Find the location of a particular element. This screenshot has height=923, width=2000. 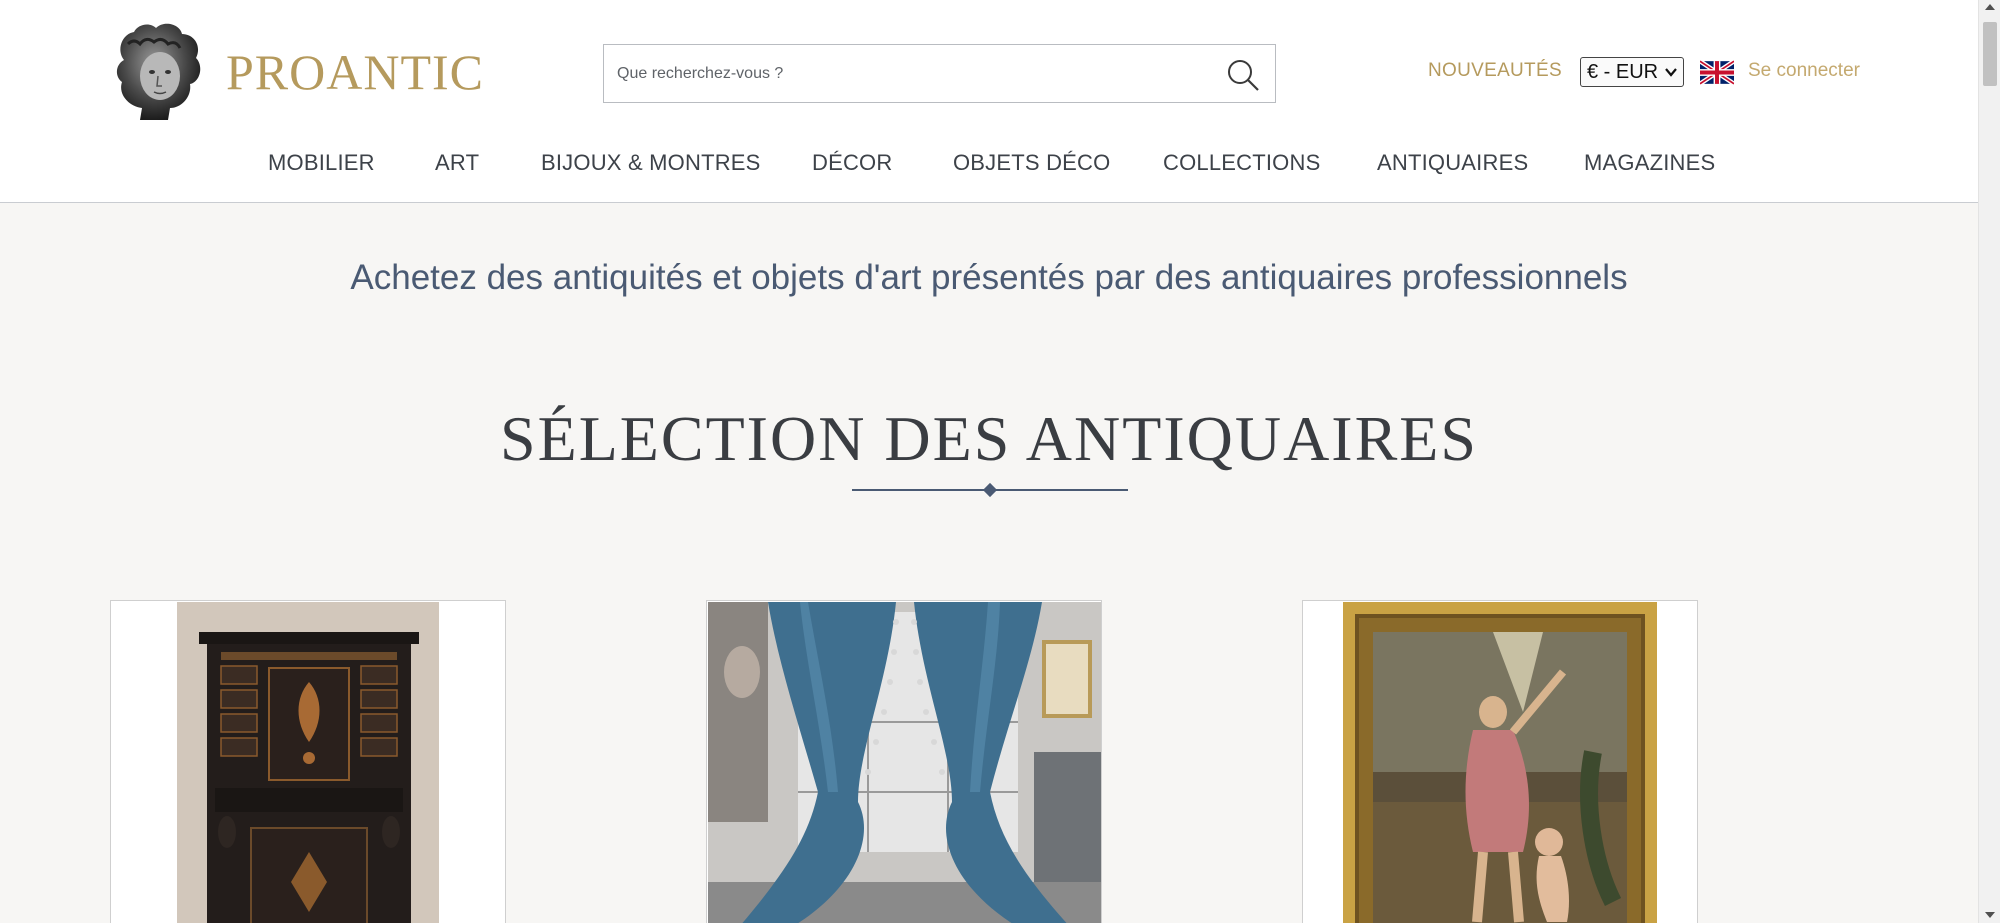

search-input is located at coordinates (904, 73).